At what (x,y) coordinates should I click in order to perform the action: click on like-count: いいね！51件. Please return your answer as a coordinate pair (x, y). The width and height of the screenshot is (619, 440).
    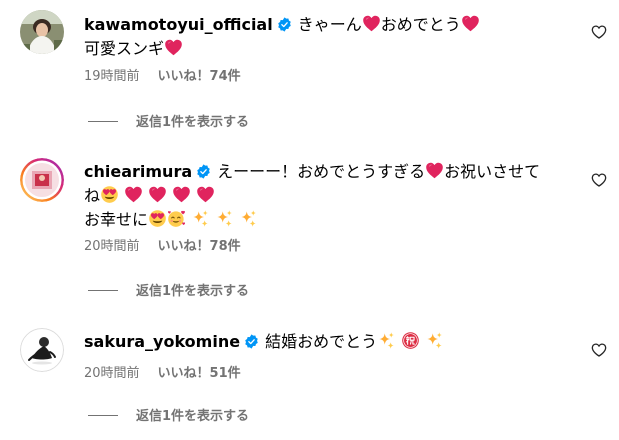
    Looking at the image, I should click on (199, 373).